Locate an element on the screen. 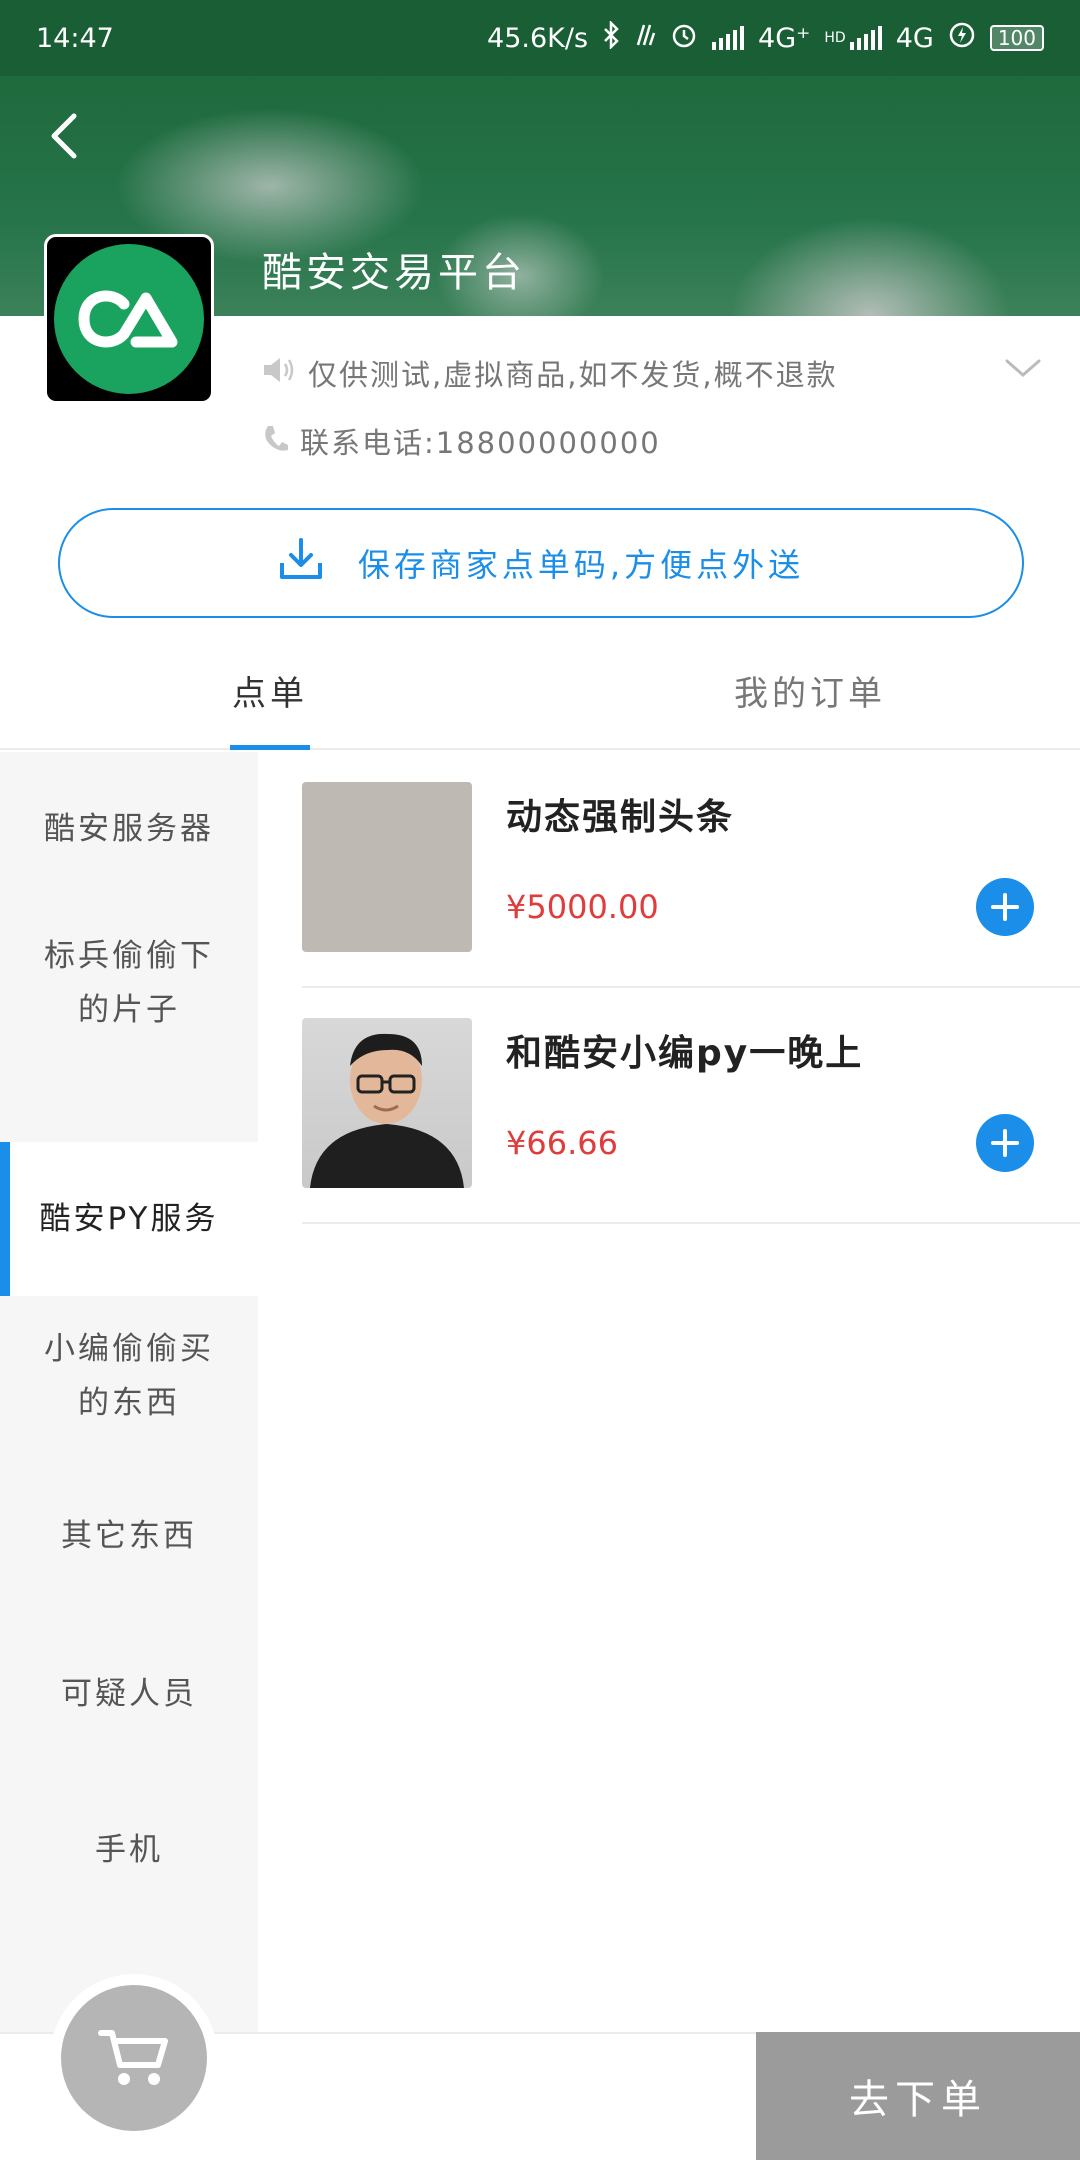 This screenshot has height=2160, width=1080. tab-order: 点单 is located at coordinates (270, 690).